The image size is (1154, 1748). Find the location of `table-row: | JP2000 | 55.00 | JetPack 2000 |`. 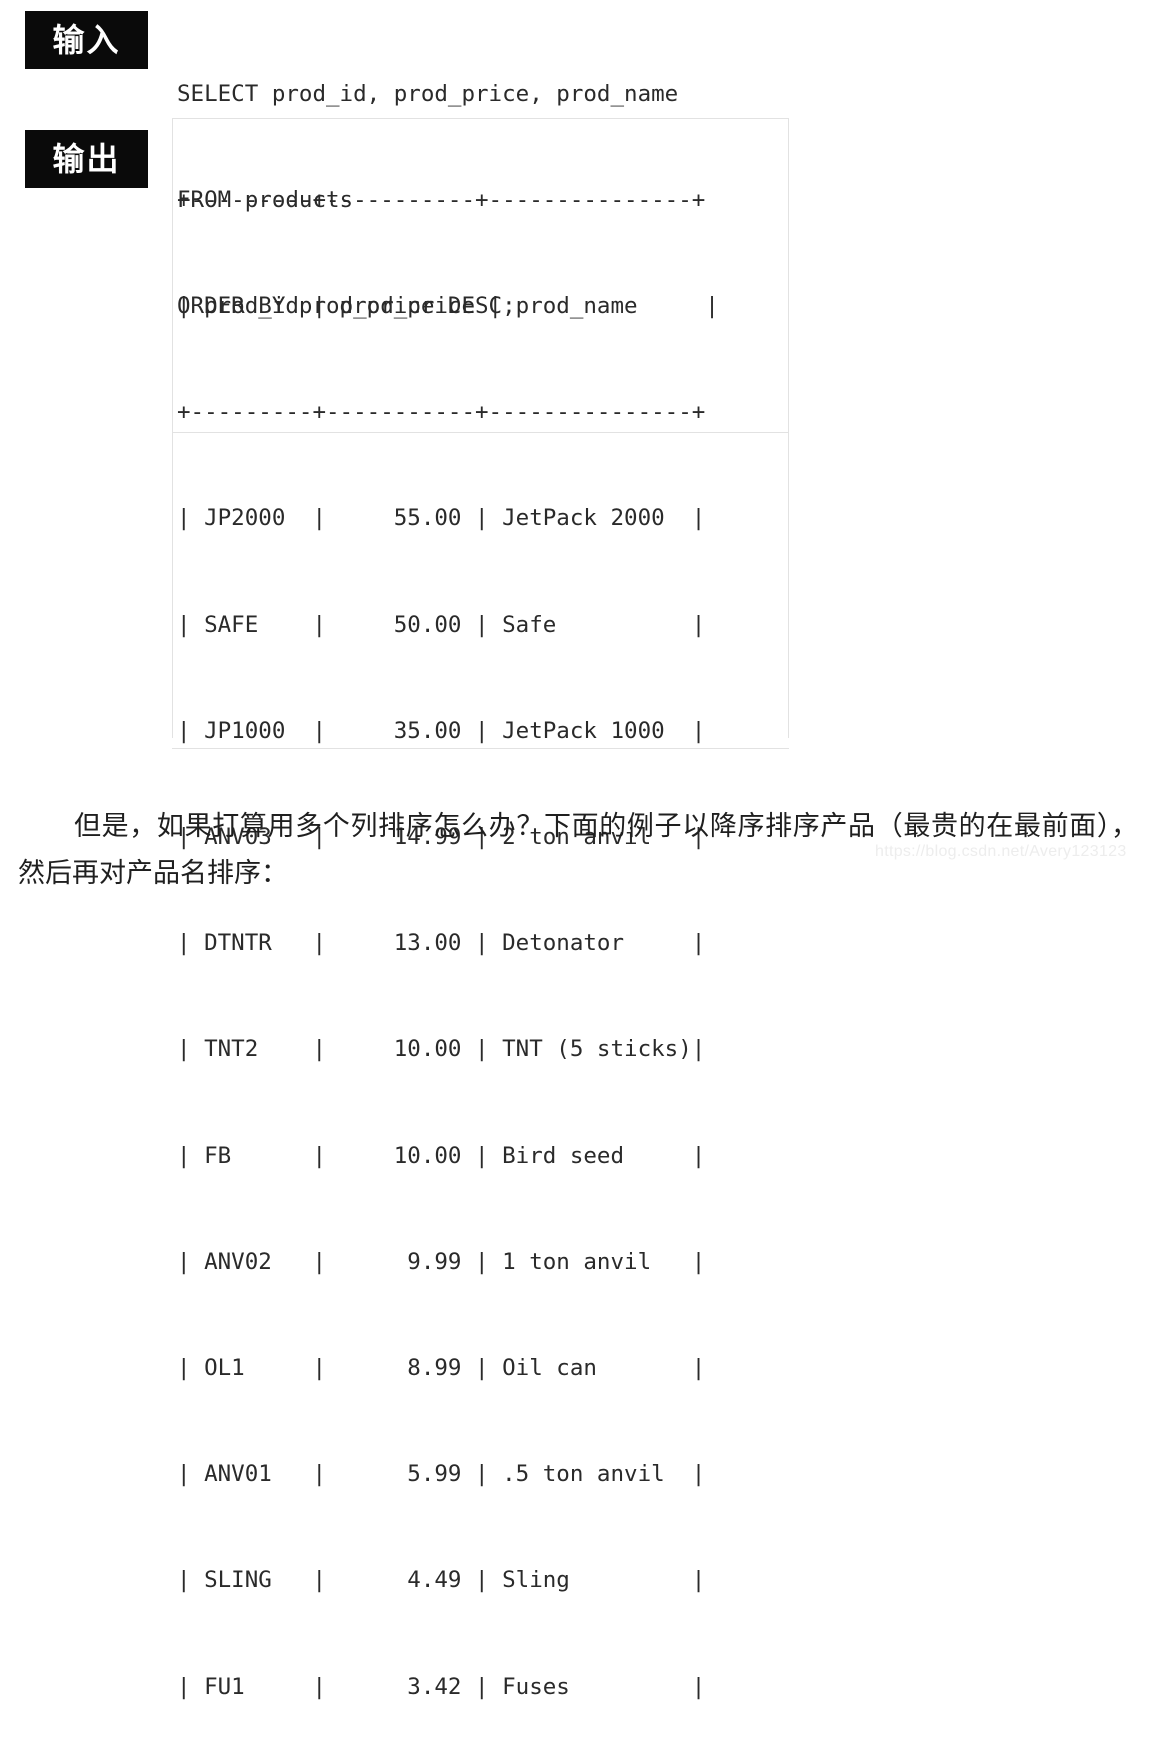

table-row: | JP2000 | 55.00 | JetPack 2000 | is located at coordinates (441, 518).